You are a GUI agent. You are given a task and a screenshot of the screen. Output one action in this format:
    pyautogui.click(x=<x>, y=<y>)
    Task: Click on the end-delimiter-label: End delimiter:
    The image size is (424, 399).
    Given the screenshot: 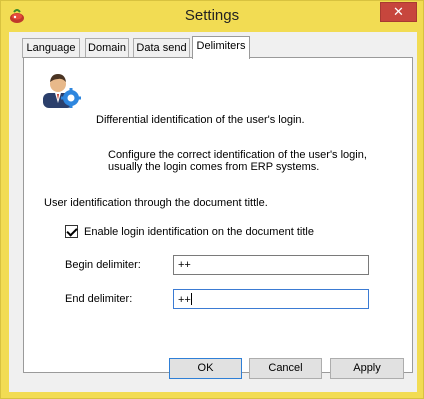 What is the action you would take?
    pyautogui.click(x=99, y=299)
    